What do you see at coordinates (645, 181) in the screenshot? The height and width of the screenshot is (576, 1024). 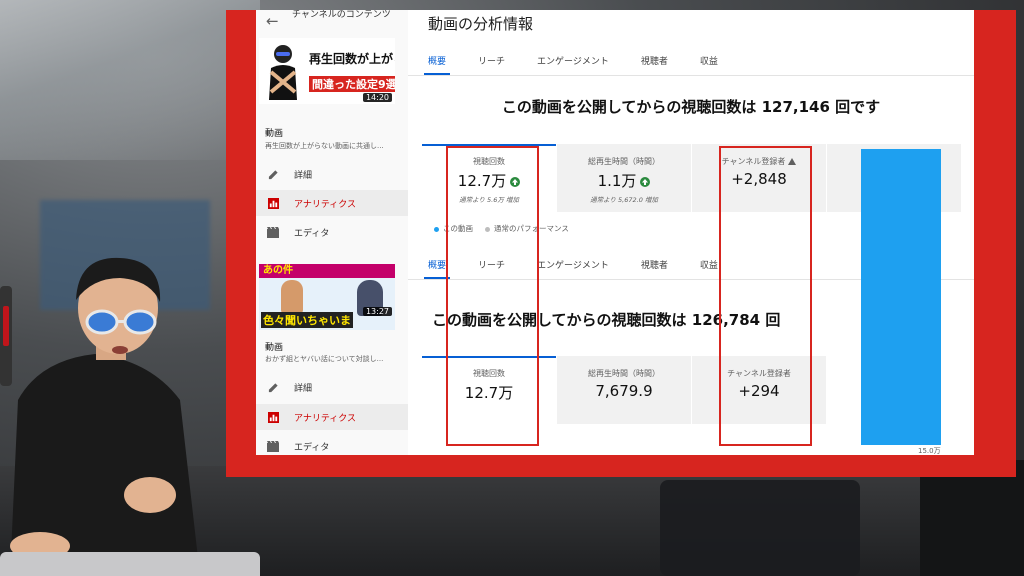 I see `trend-up-icon` at bounding box center [645, 181].